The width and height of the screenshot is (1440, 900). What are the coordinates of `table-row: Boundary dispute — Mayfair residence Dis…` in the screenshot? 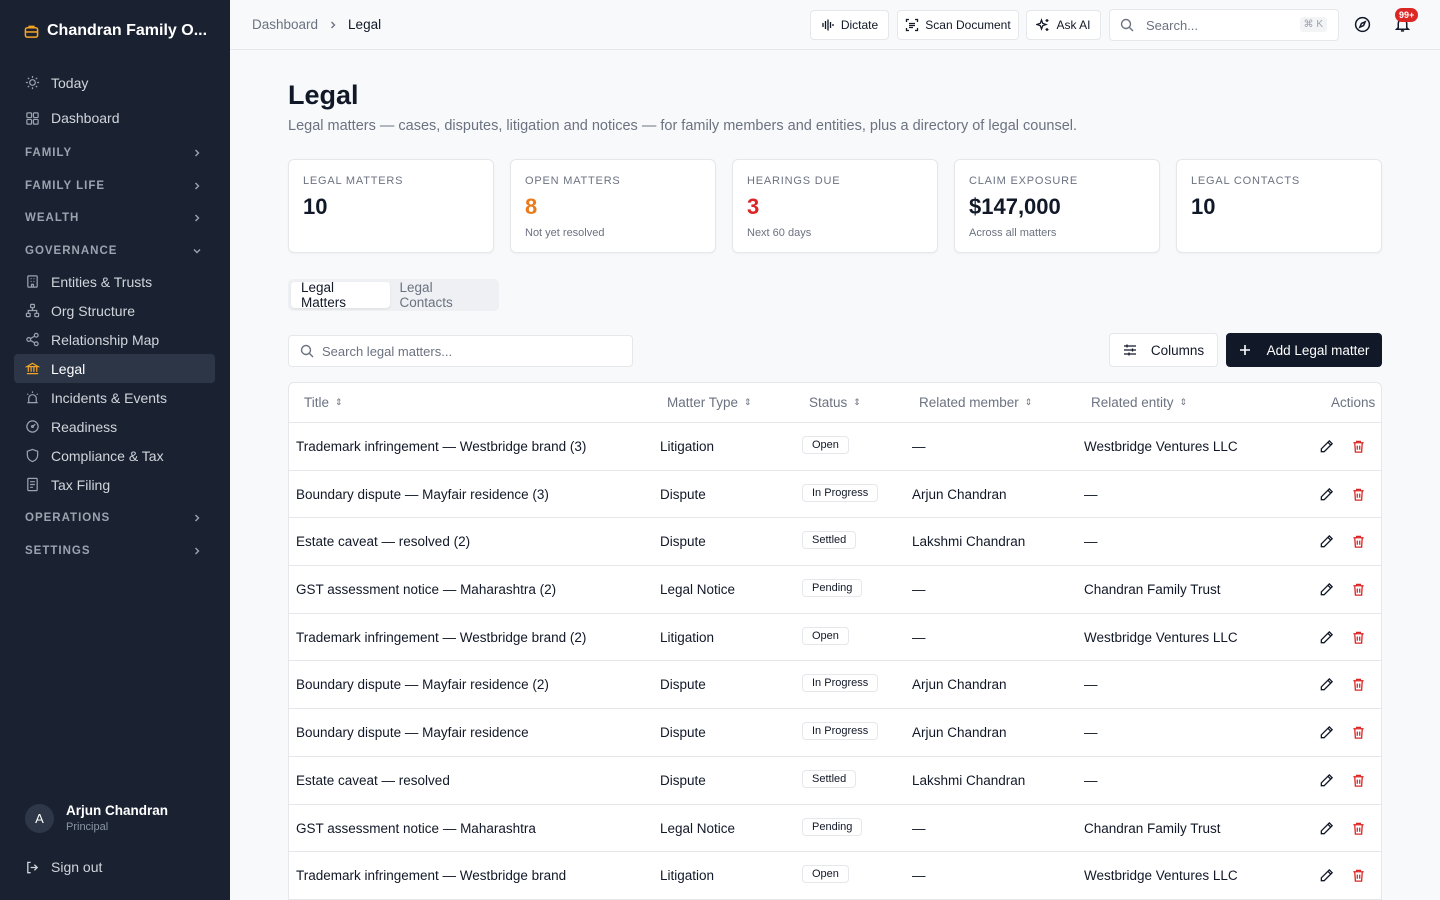 It's located at (835, 733).